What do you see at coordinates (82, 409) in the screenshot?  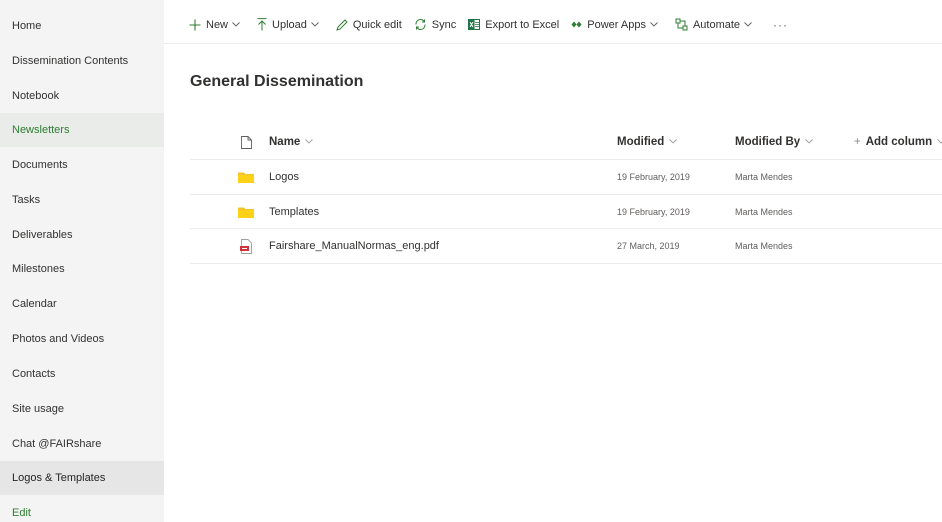 I see `nav-item-site-usage: Site usage` at bounding box center [82, 409].